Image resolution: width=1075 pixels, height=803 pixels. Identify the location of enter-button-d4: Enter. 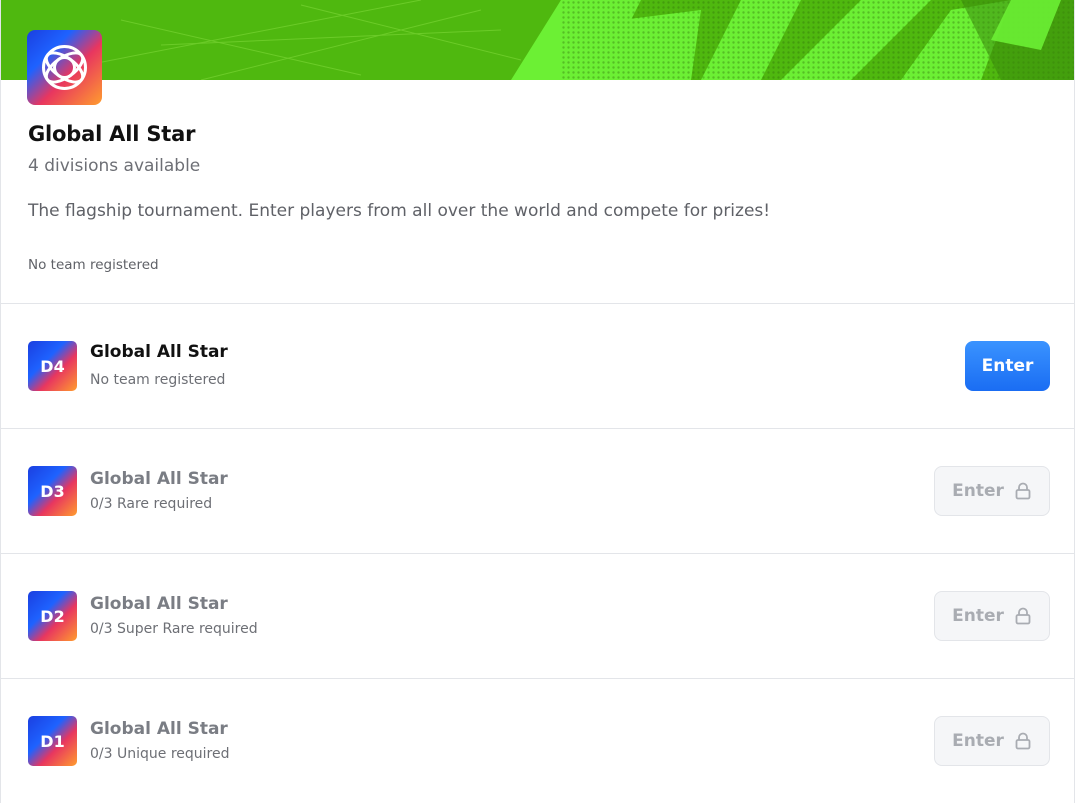
(1007, 366).